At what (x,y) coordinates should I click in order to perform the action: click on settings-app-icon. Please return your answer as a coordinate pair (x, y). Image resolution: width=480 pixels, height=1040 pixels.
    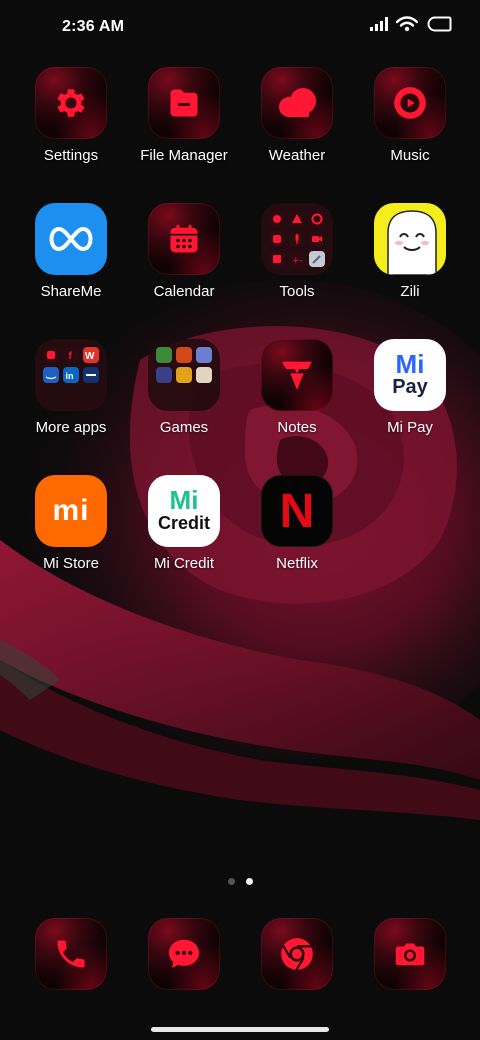
    Looking at the image, I should click on (71, 103).